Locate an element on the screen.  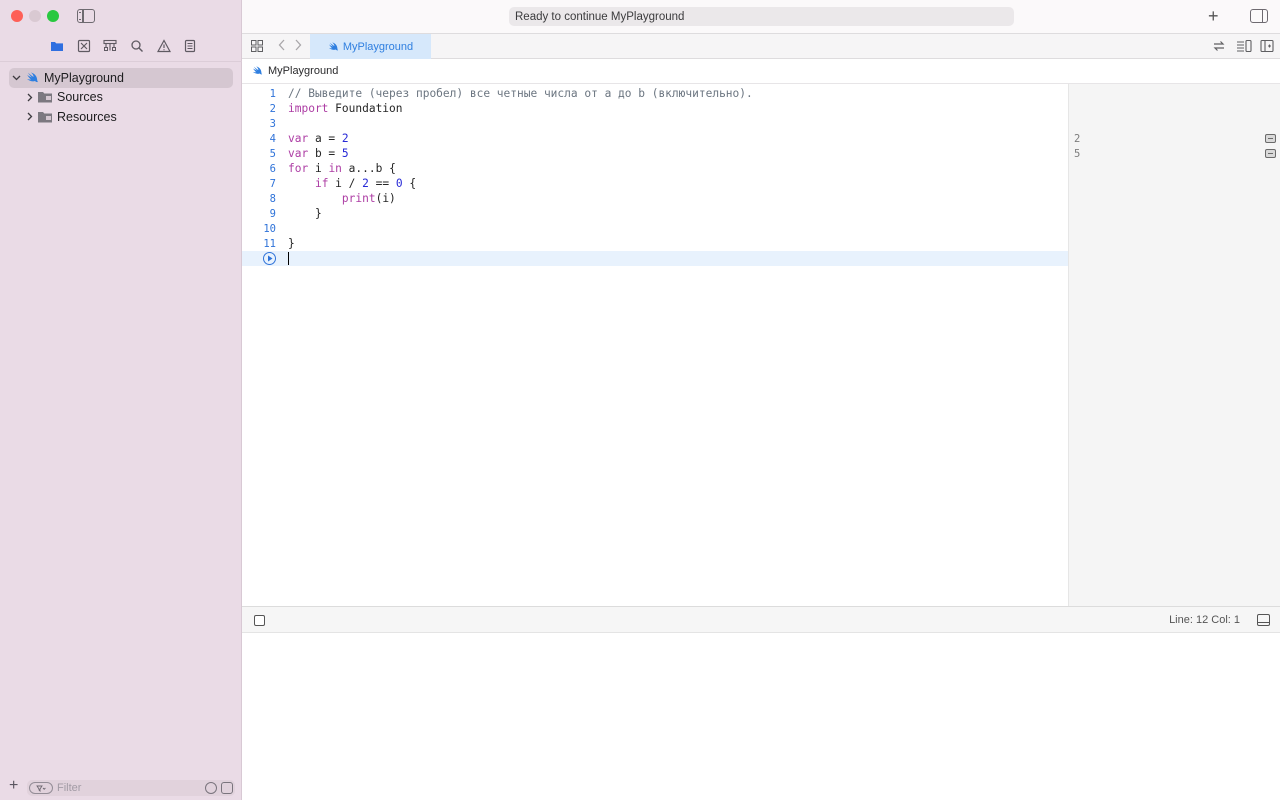
hierarchy-icon is located at coordinates (110, 46).